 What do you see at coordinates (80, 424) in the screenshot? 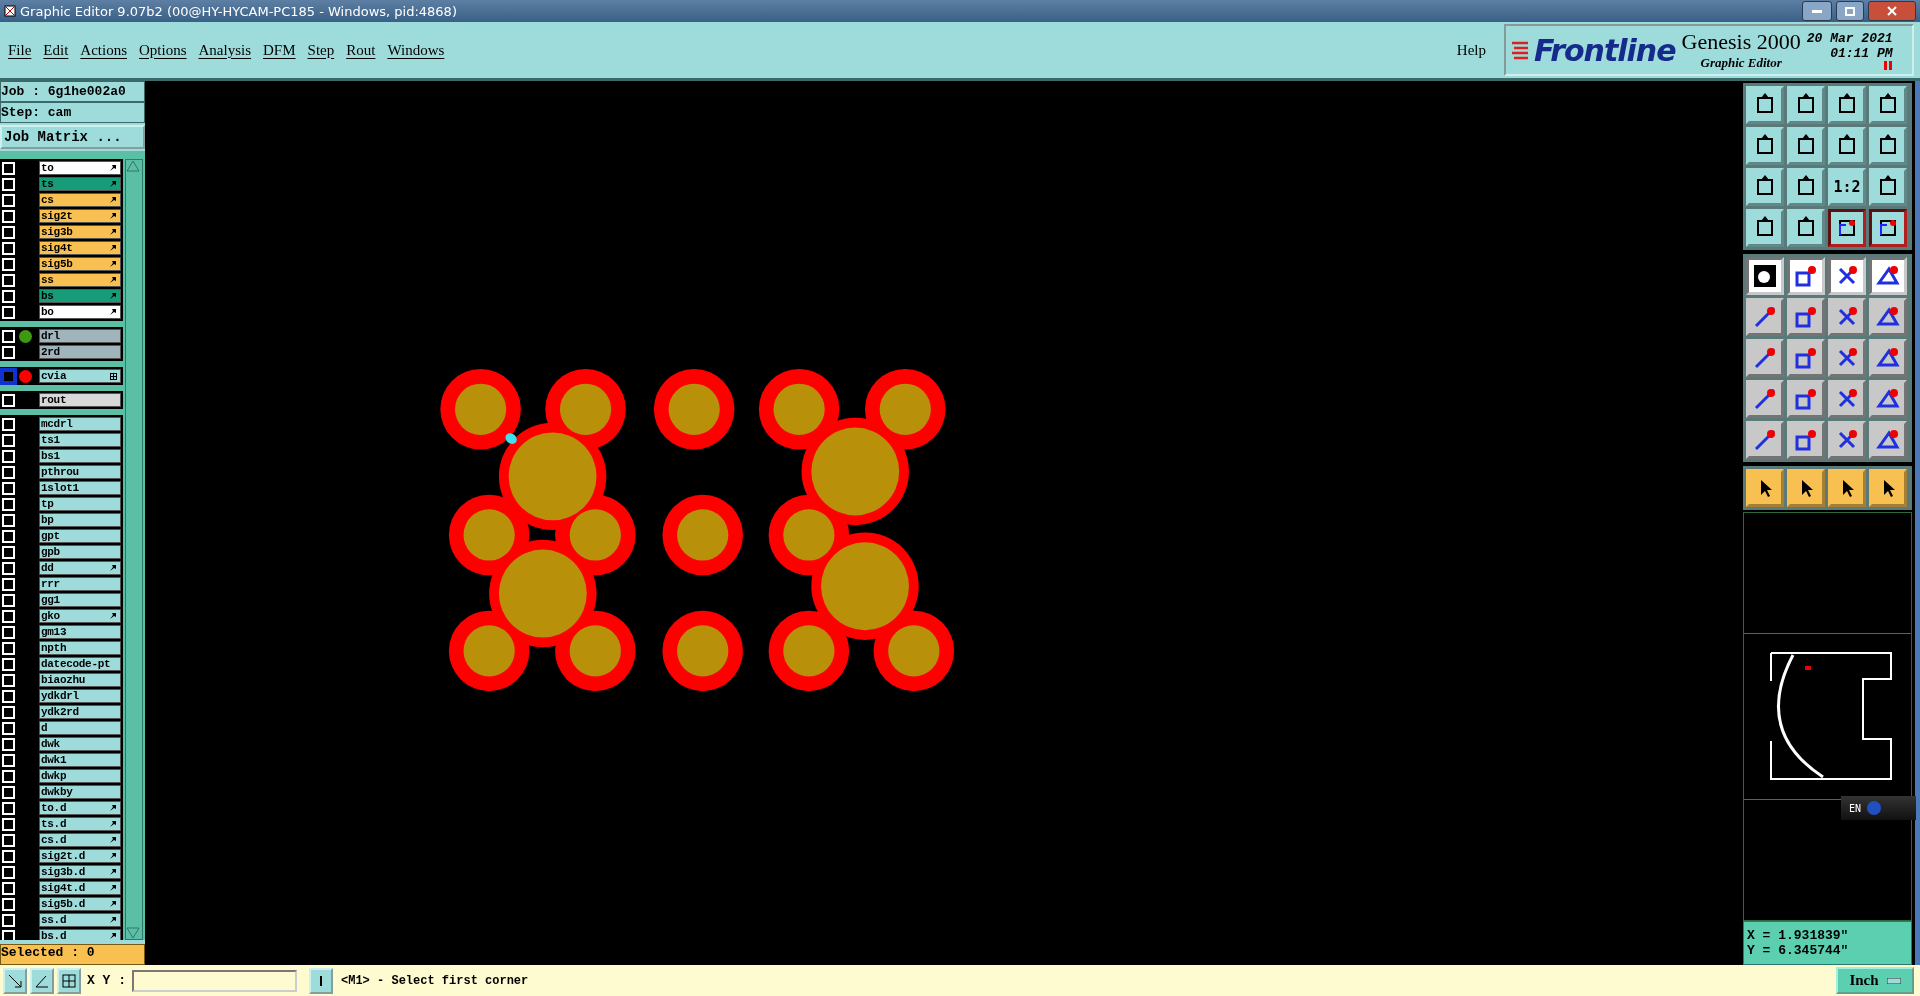
I see `layer-name: mcdrl` at bounding box center [80, 424].